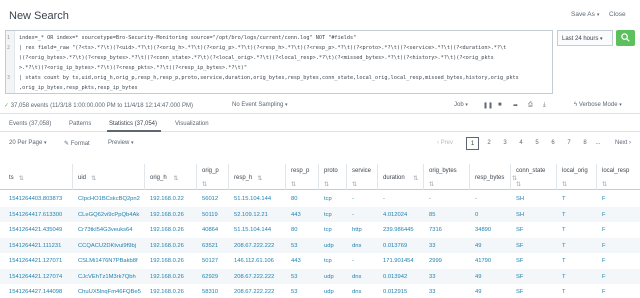 The height and width of the screenshot is (298, 640). What do you see at coordinates (210, 171) in the screenshot?
I see `column-header-orig-p: orig_p` at bounding box center [210, 171].